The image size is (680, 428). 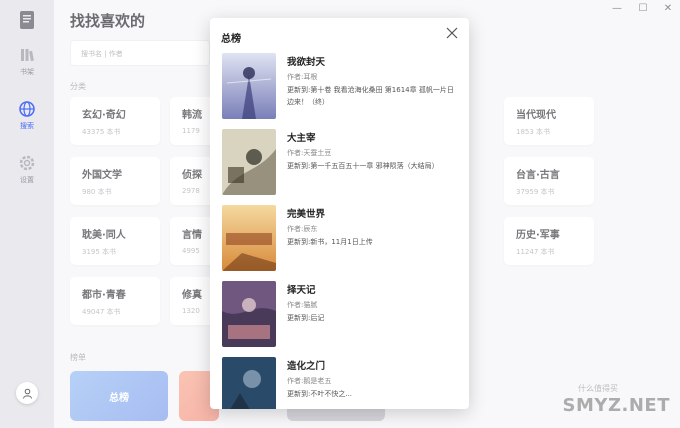 What do you see at coordinates (306, 318) in the screenshot?
I see `book-update: 更新到:后记` at bounding box center [306, 318].